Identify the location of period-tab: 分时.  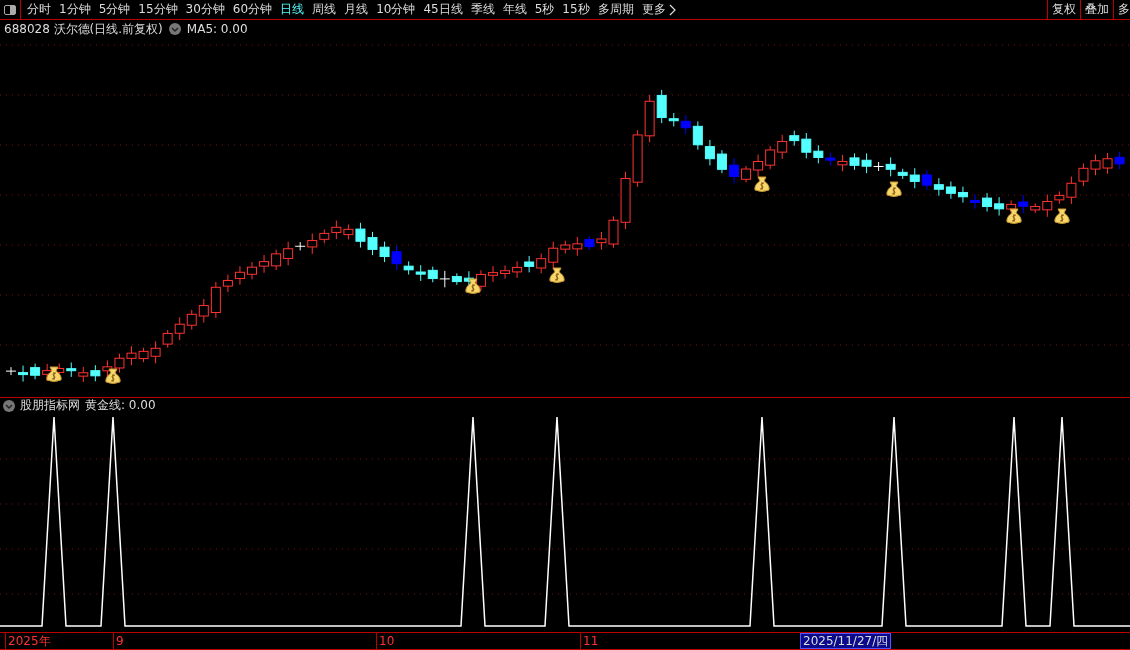
(39, 9).